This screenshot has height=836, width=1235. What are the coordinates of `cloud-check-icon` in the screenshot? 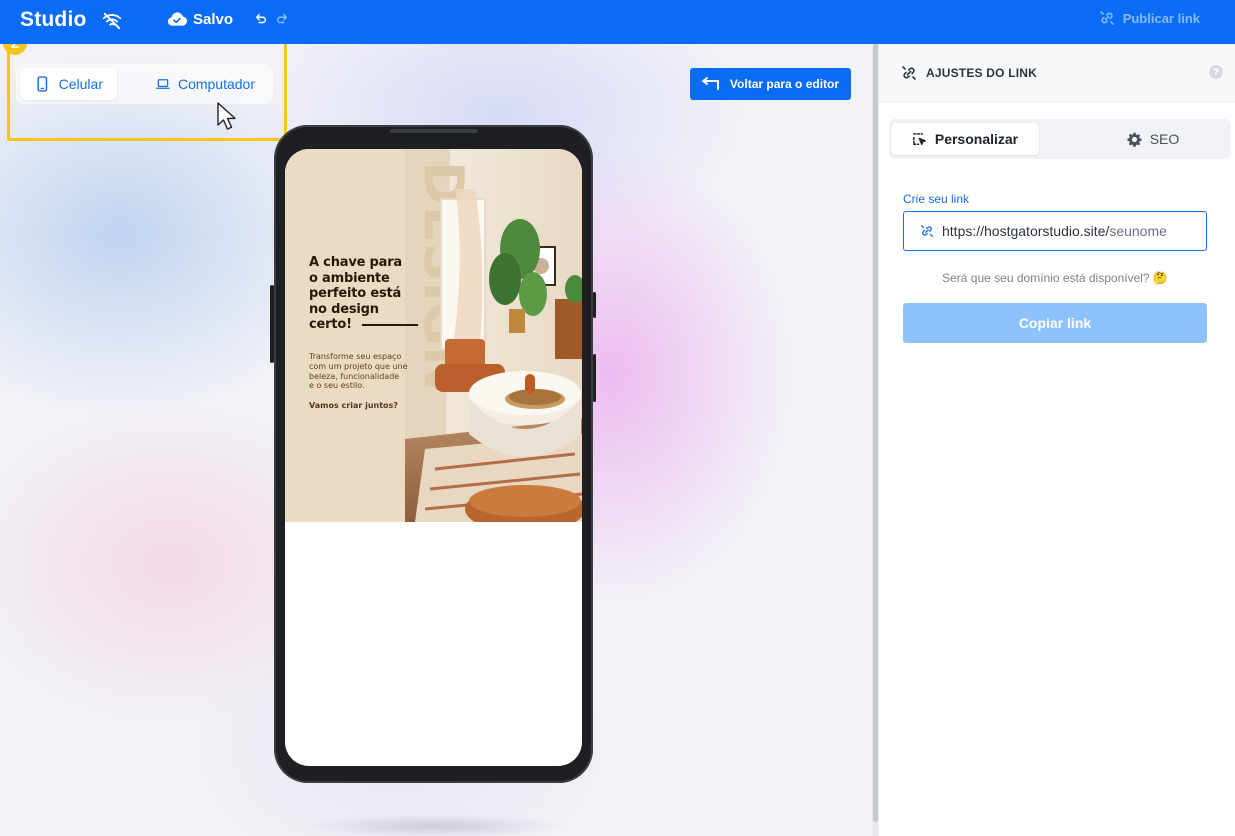 It's located at (177, 19).